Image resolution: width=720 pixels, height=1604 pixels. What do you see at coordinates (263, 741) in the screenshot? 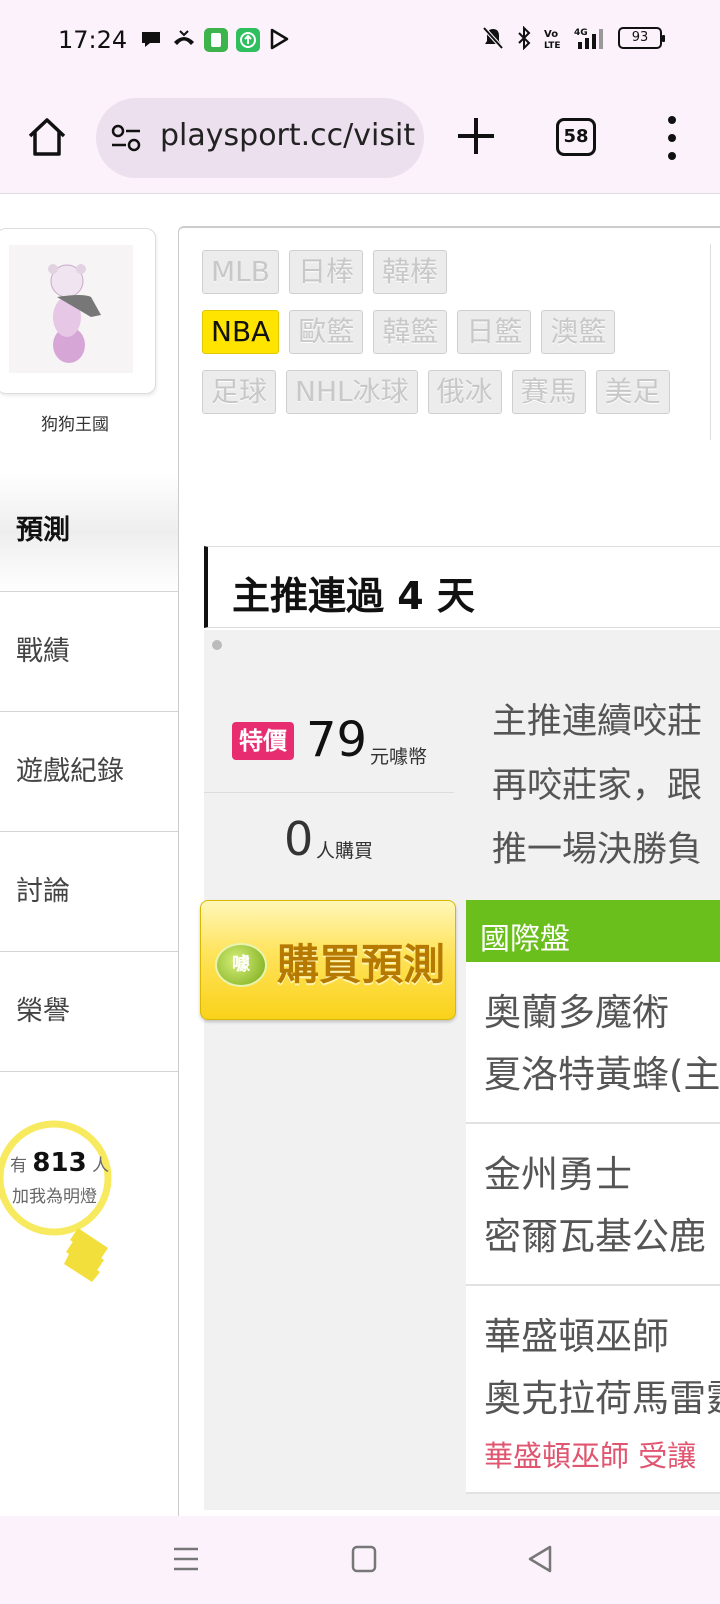
I see `special-price-badge: 特價` at bounding box center [263, 741].